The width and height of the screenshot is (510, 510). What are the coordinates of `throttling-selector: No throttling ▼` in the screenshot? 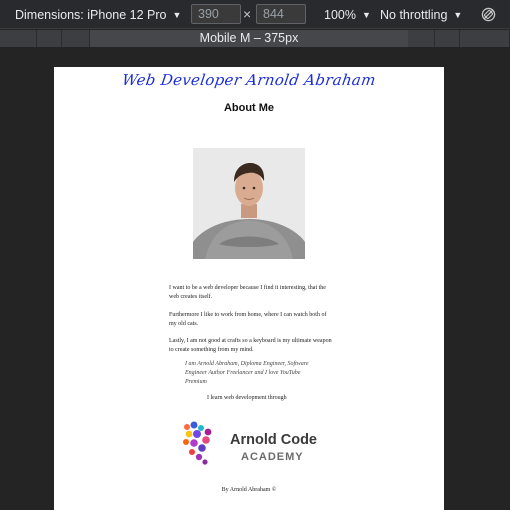 It's located at (421, 14).